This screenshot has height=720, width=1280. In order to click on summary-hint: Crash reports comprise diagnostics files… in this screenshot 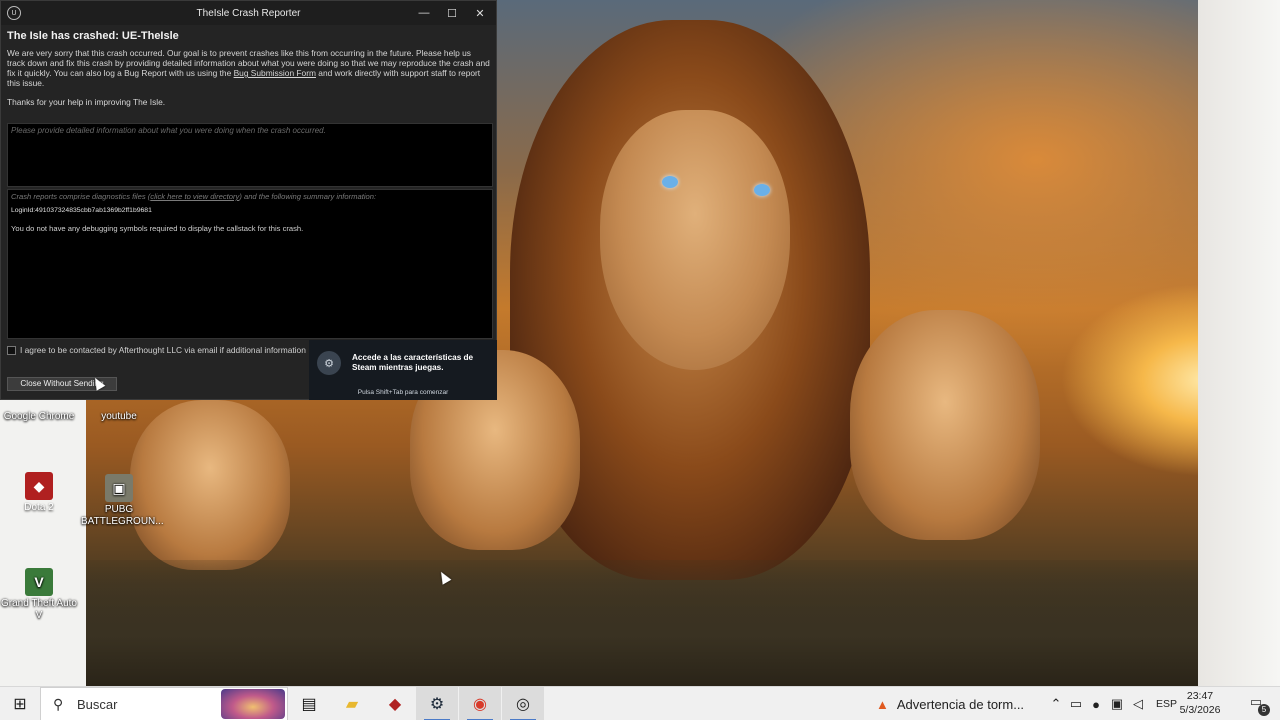, I will do `click(250, 196)`.